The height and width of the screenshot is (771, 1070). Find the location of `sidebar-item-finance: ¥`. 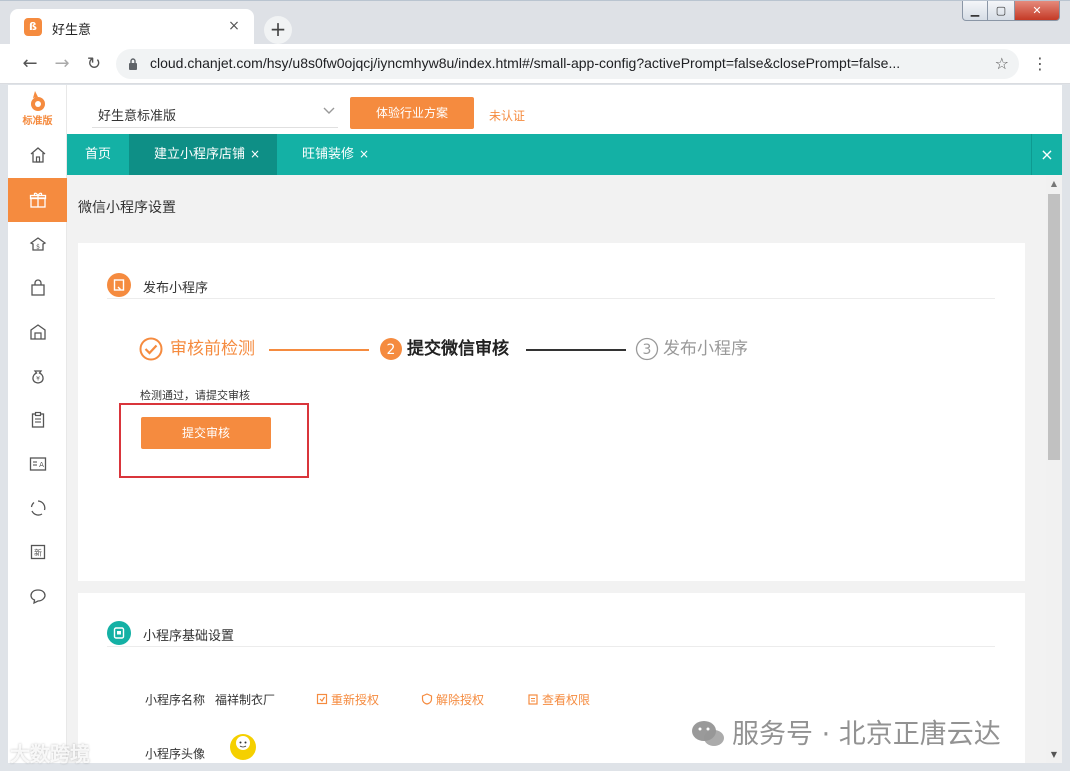

sidebar-item-finance: ¥ is located at coordinates (37, 376).